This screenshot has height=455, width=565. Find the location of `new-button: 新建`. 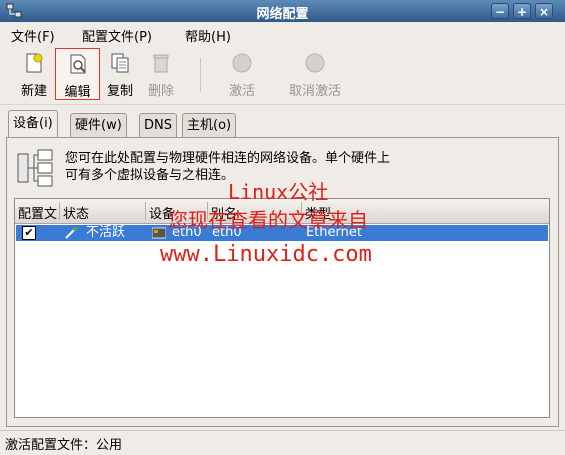

new-button: 新建 is located at coordinates (34, 74).